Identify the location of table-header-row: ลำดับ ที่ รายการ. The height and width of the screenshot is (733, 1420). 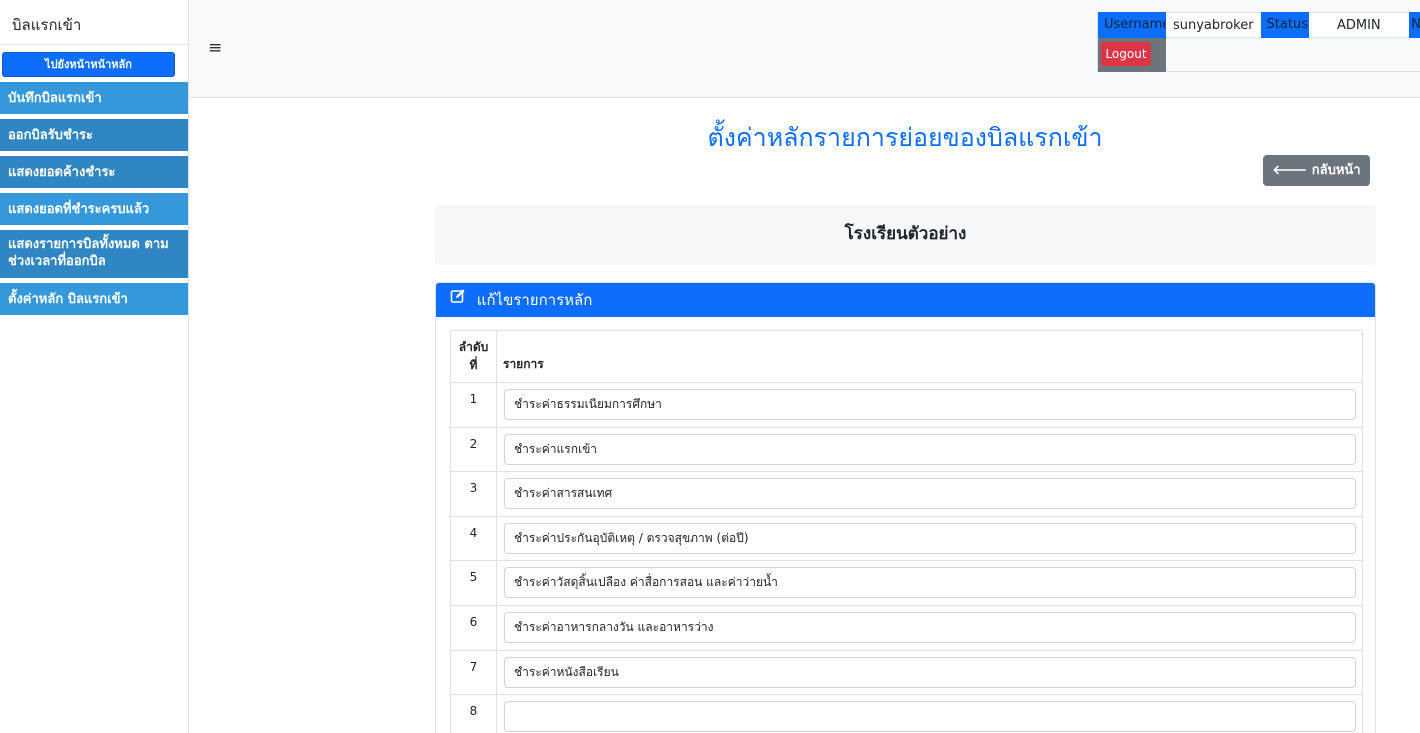
(906, 356).